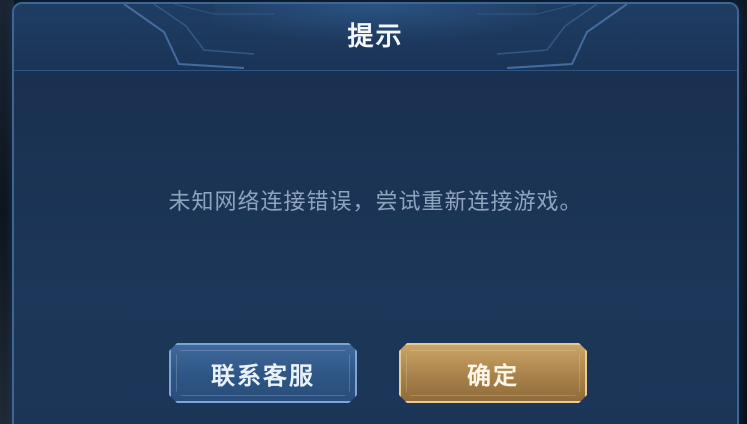 This screenshot has width=747, height=424. What do you see at coordinates (493, 375) in the screenshot?
I see `confirm-label: 确定` at bounding box center [493, 375].